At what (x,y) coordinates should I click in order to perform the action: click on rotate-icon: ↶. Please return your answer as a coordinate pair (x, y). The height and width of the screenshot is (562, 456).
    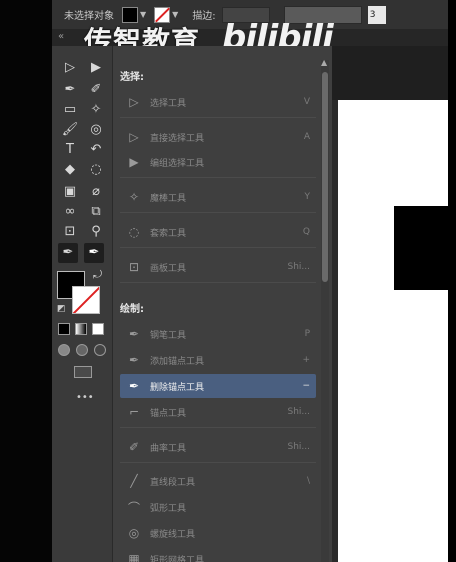
    Looking at the image, I should click on (96, 150).